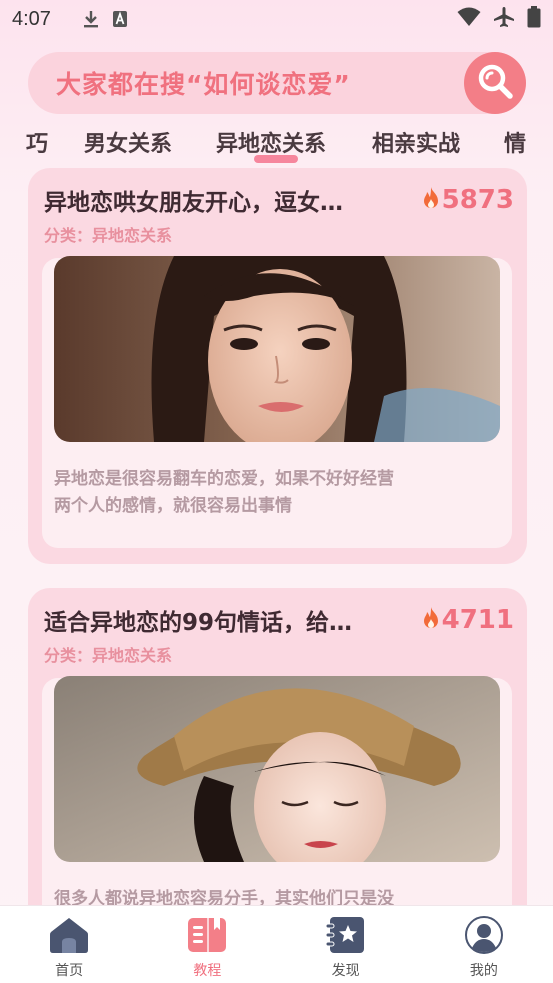 This screenshot has height=983, width=553. What do you see at coordinates (173, 506) in the screenshot?
I see `article-description-line: 两个人的感情，就很容易出事情` at bounding box center [173, 506].